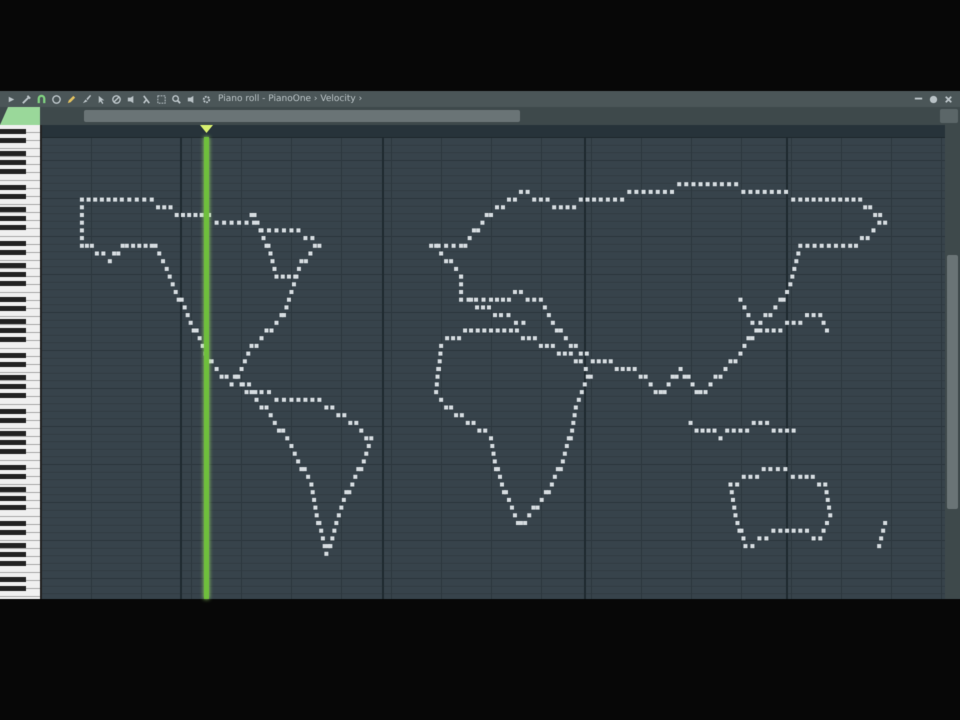 This screenshot has height=720, width=960. What do you see at coordinates (56, 99) in the screenshot?
I see `circle-icon` at bounding box center [56, 99].